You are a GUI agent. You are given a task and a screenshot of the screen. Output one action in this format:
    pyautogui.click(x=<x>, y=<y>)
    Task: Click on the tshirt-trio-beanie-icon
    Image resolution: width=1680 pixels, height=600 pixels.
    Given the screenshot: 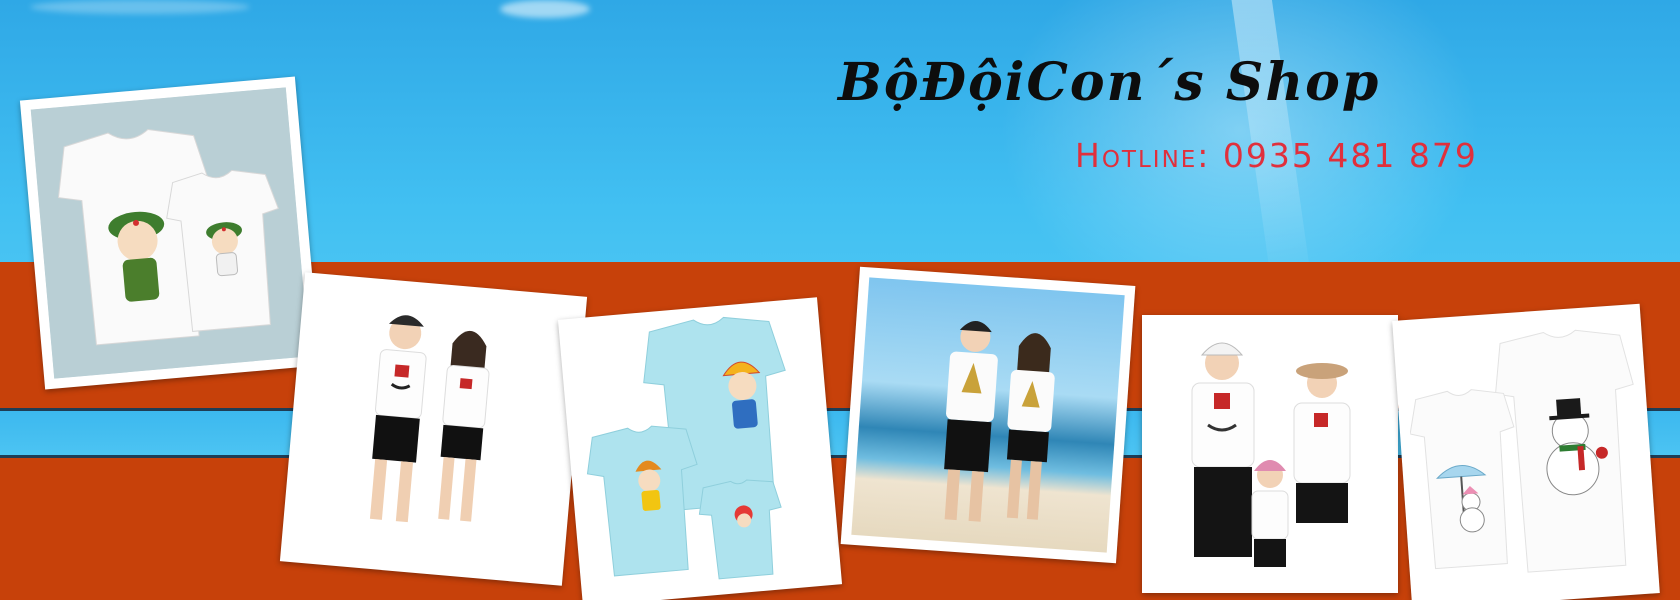 What is the action you would take?
    pyautogui.click(x=700, y=452)
    